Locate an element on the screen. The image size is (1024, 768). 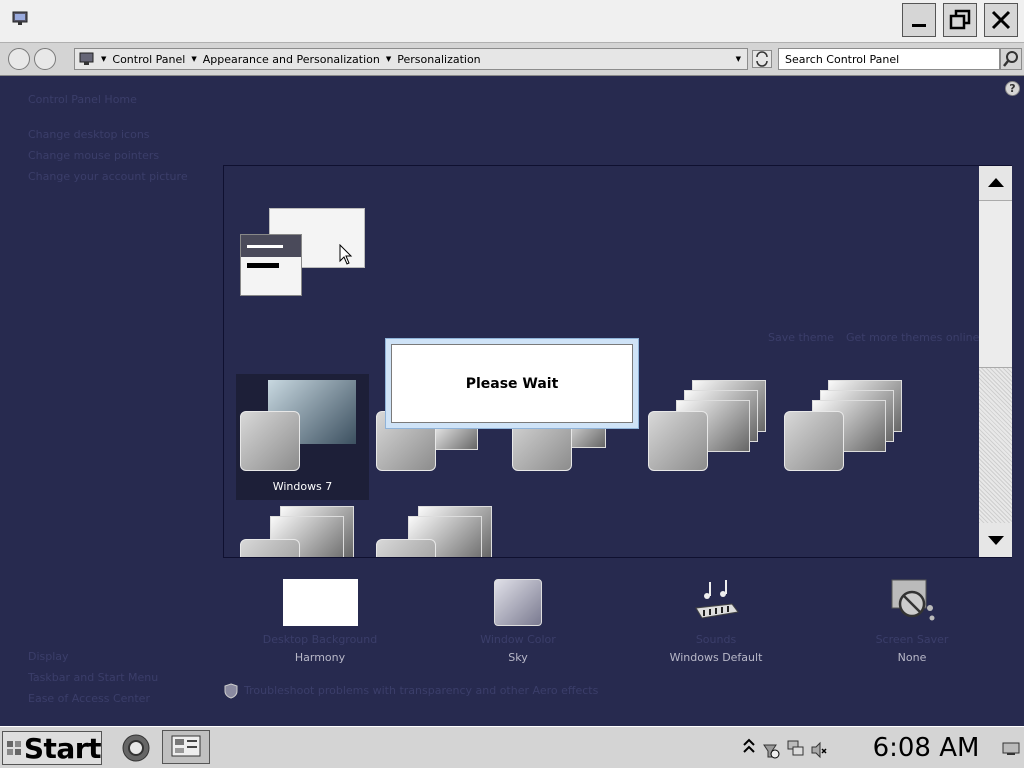
show-desktop-icon is located at coordinates (1011, 749).